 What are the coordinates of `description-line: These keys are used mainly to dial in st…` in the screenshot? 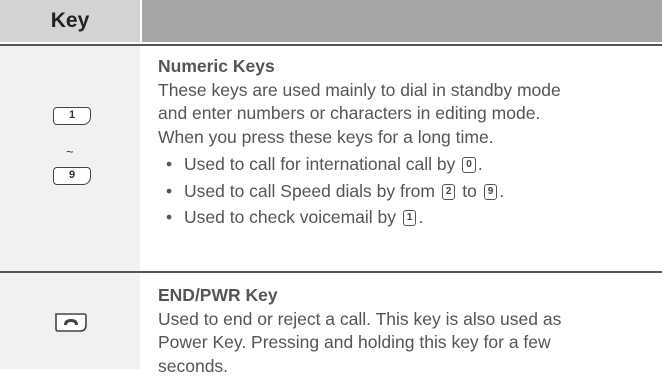 It's located at (408, 91).